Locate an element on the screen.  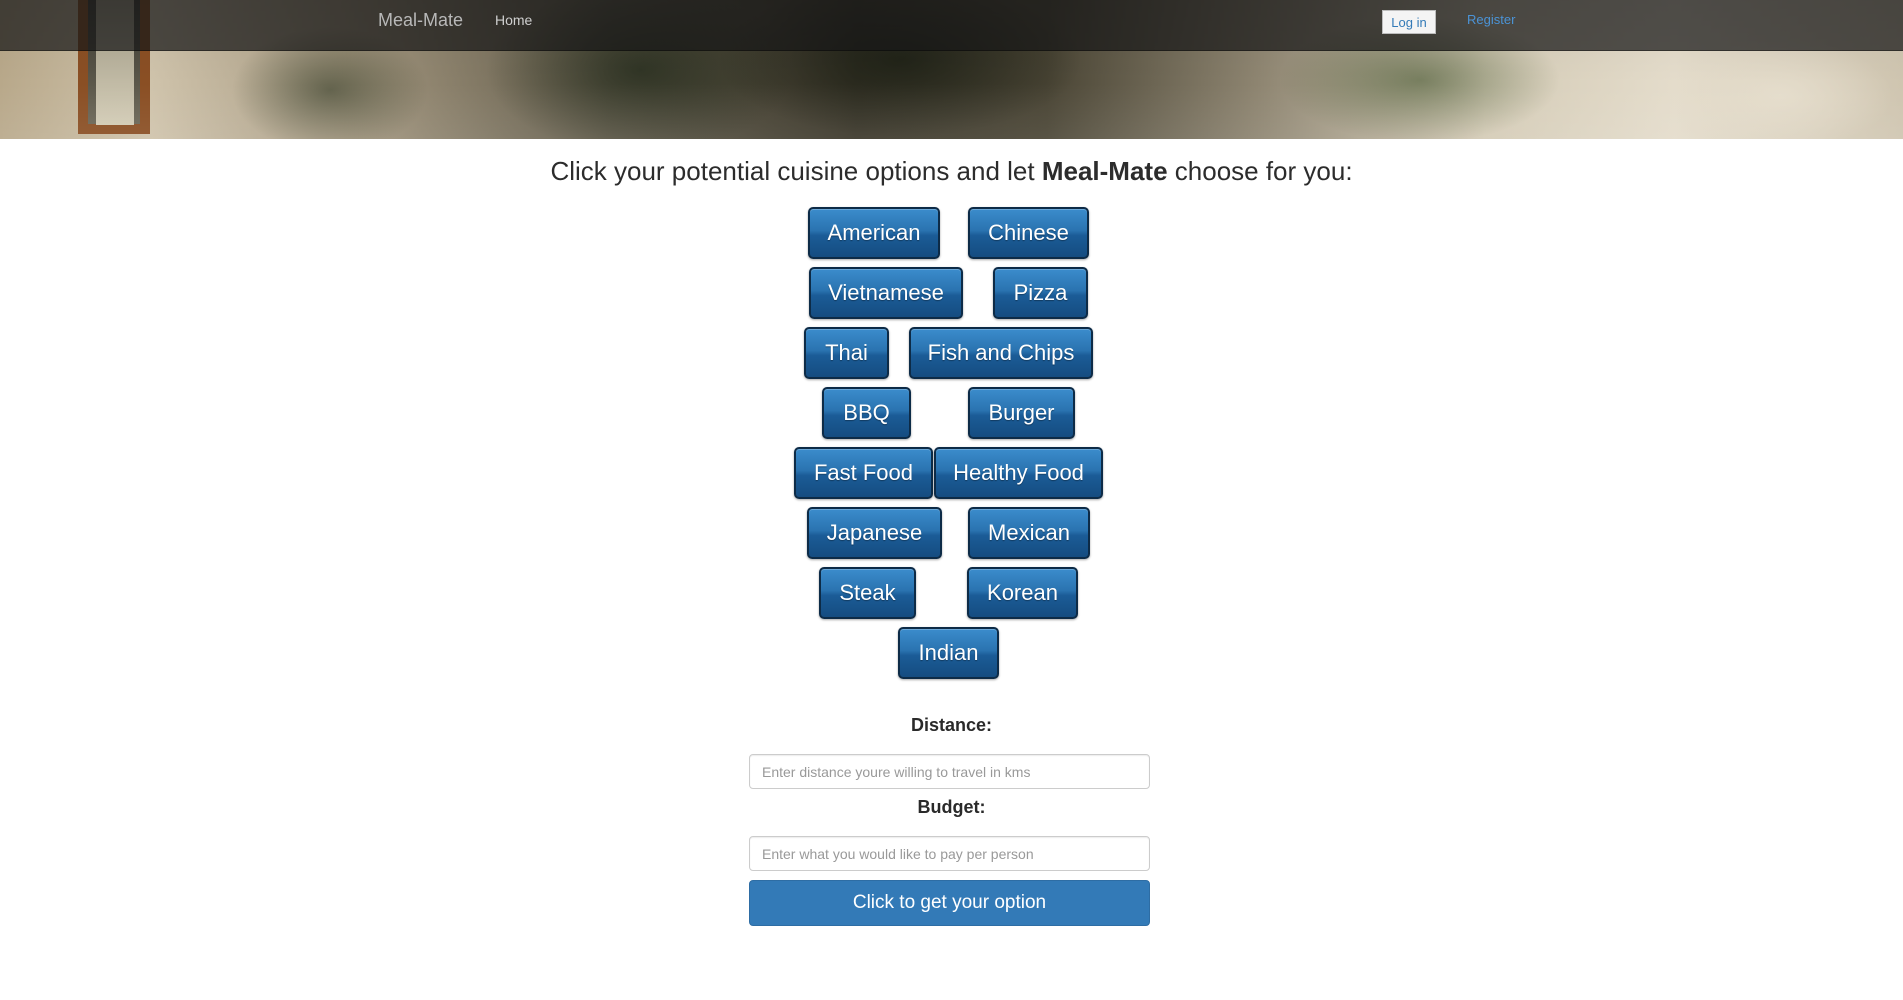
login-button: Log in is located at coordinates (1409, 22).